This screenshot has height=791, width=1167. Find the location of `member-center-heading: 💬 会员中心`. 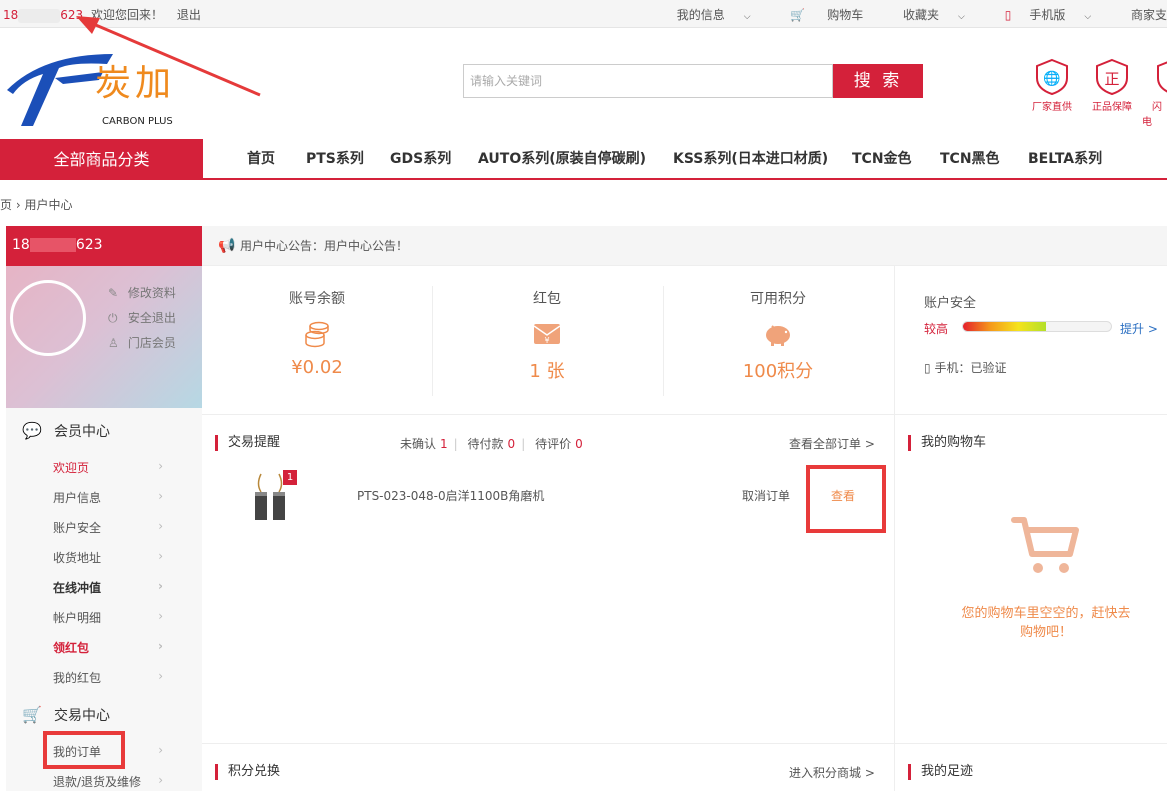

member-center-heading: 💬 会员中心 is located at coordinates (66, 431).